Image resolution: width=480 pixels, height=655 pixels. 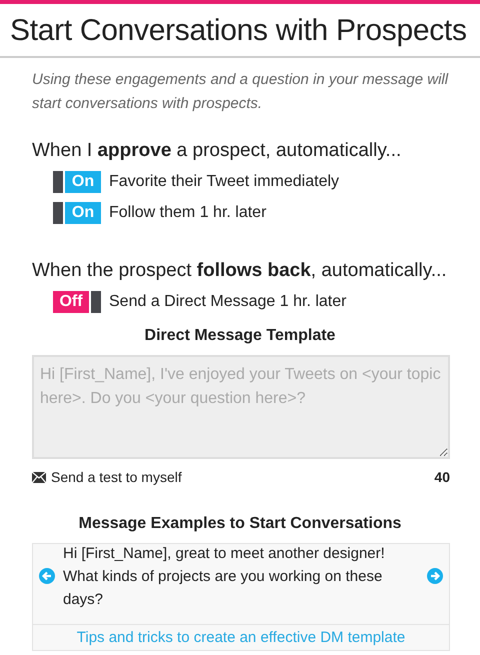 I want to click on rule-label: Follow them 1 hr. later, so click(x=187, y=213).